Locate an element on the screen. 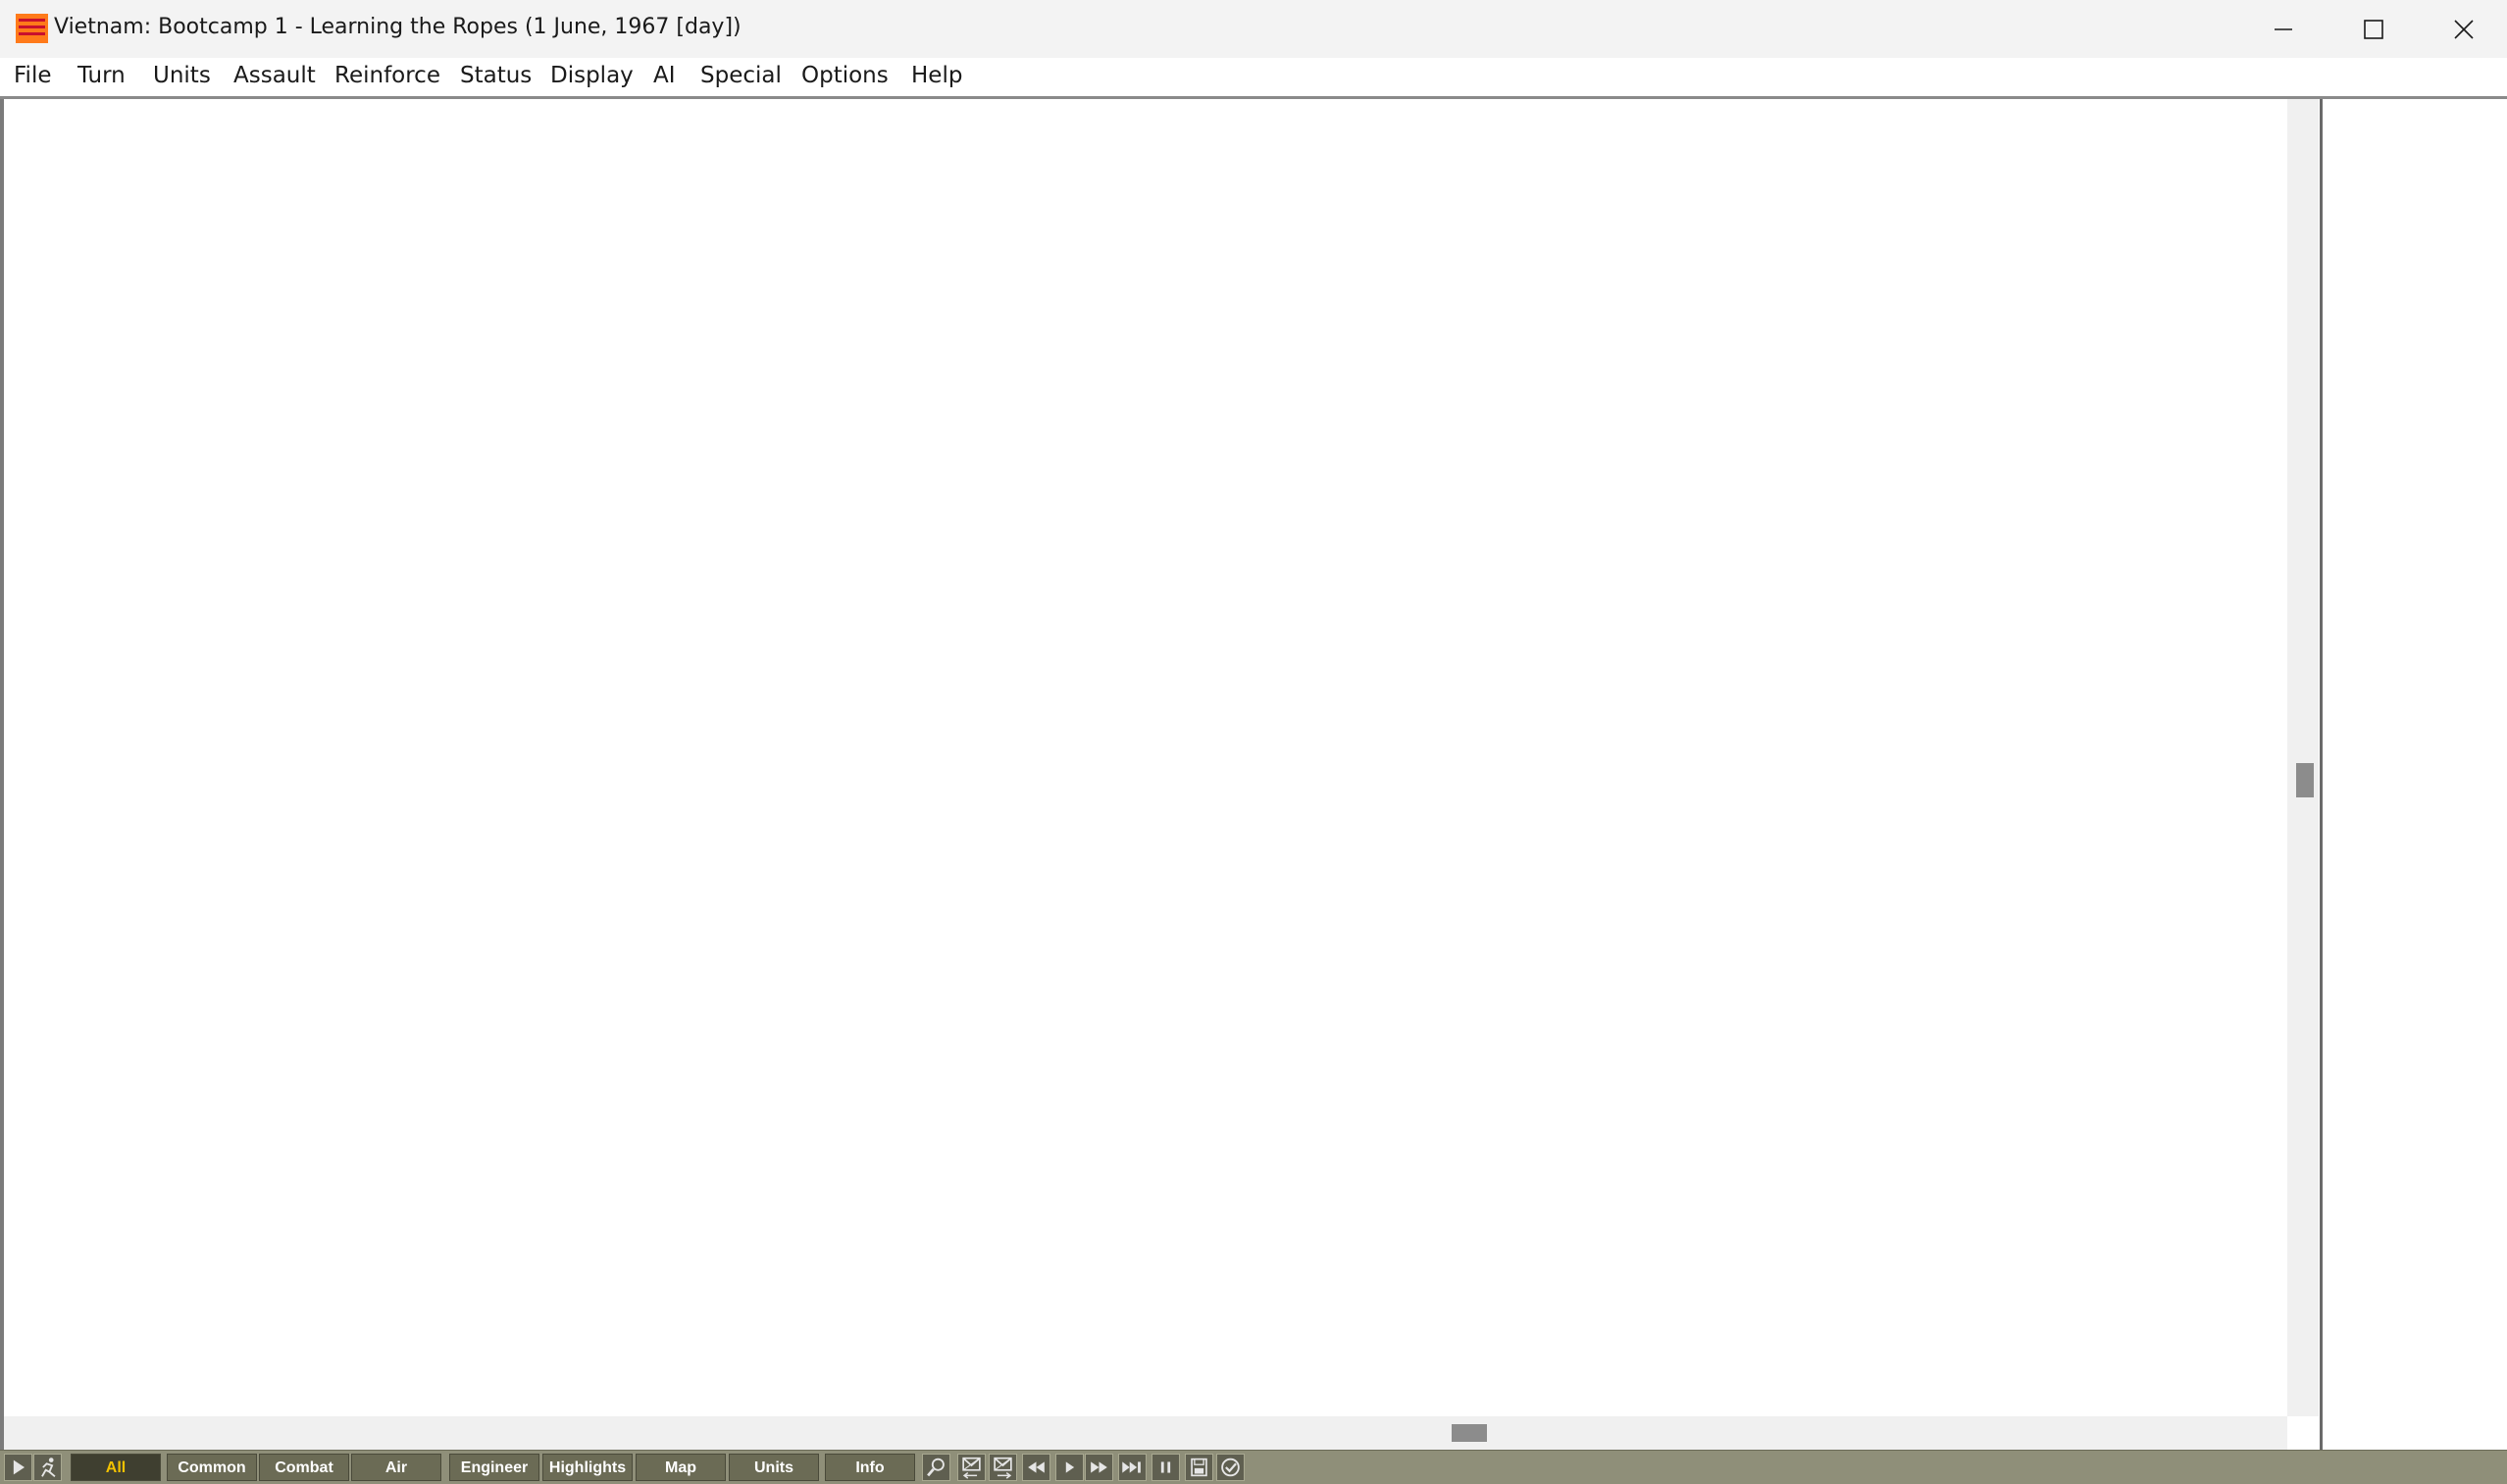  app-icon is located at coordinates (32, 29).